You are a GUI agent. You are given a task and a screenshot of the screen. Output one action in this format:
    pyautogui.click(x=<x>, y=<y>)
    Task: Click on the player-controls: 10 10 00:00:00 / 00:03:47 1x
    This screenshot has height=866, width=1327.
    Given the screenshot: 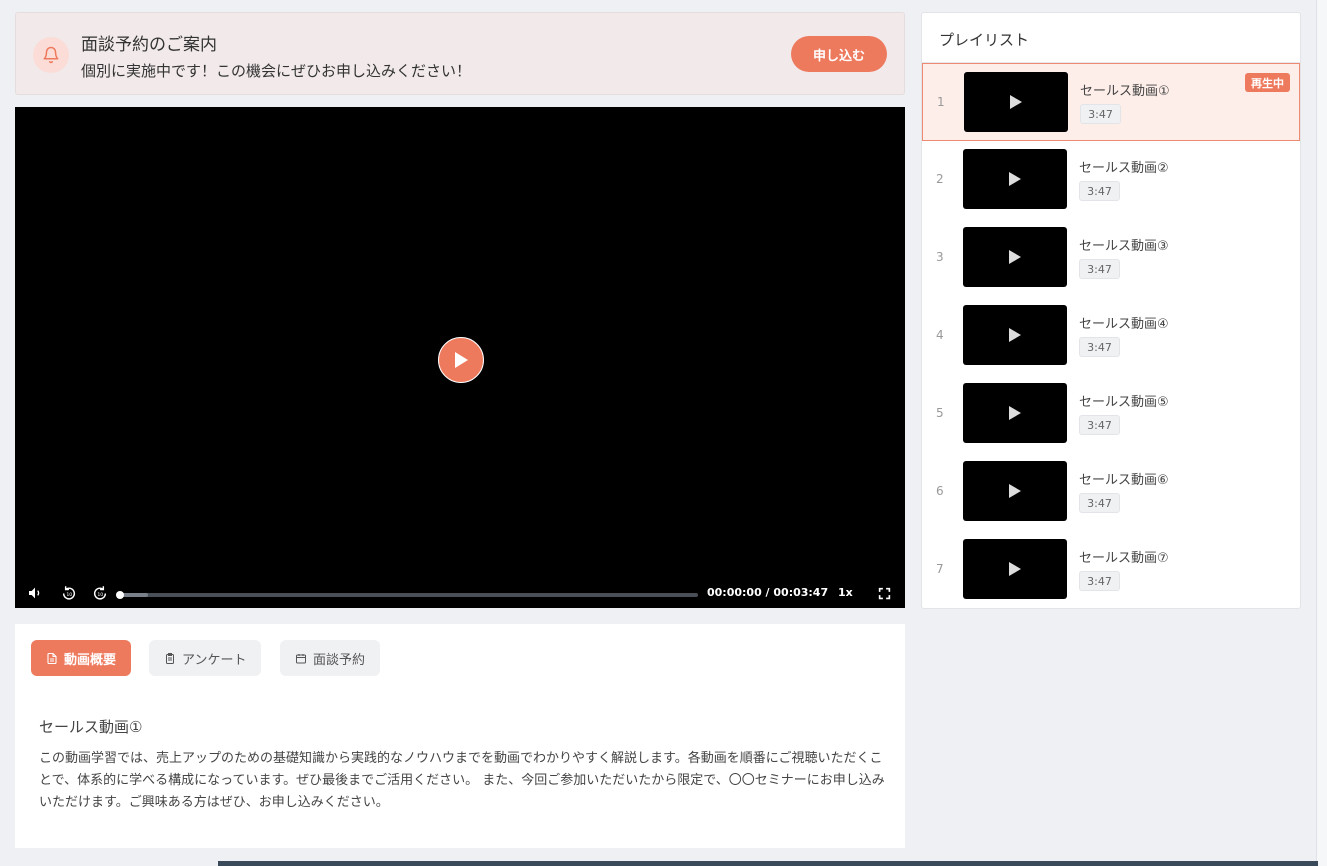 What is the action you would take?
    pyautogui.click(x=460, y=593)
    